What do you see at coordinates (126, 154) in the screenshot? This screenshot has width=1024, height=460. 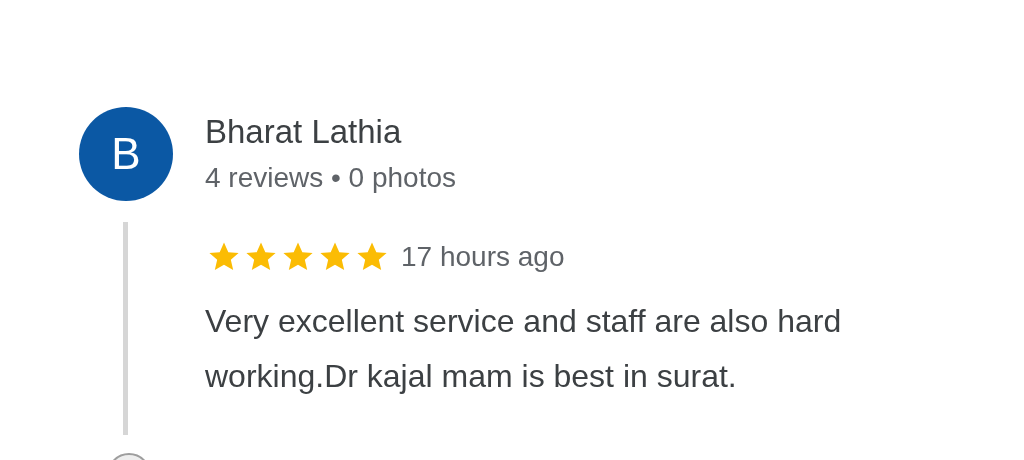 I see `avatar: B` at bounding box center [126, 154].